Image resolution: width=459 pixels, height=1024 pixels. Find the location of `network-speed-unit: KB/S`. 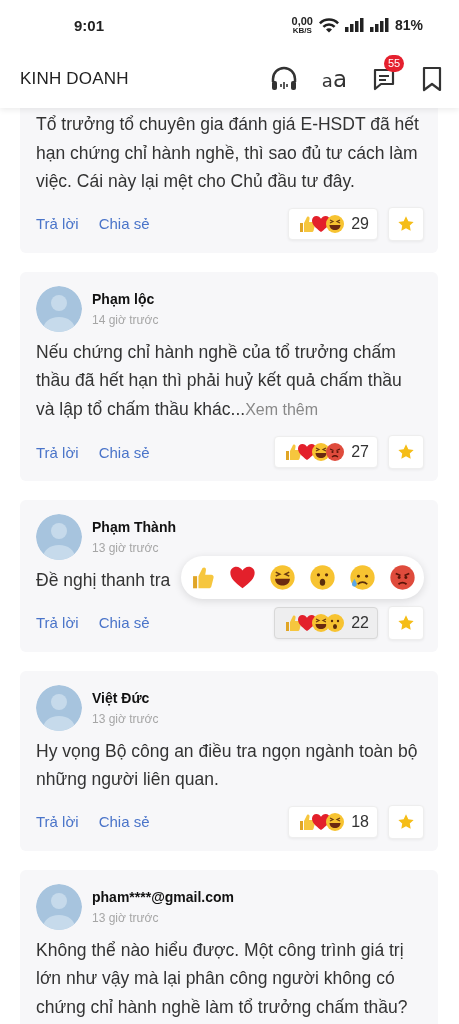

network-speed-unit: KB/S is located at coordinates (302, 30).